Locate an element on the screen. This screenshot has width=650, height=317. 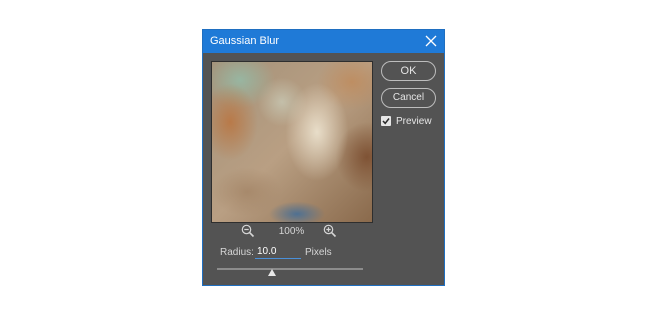
radius-slider-track is located at coordinates (290, 269).